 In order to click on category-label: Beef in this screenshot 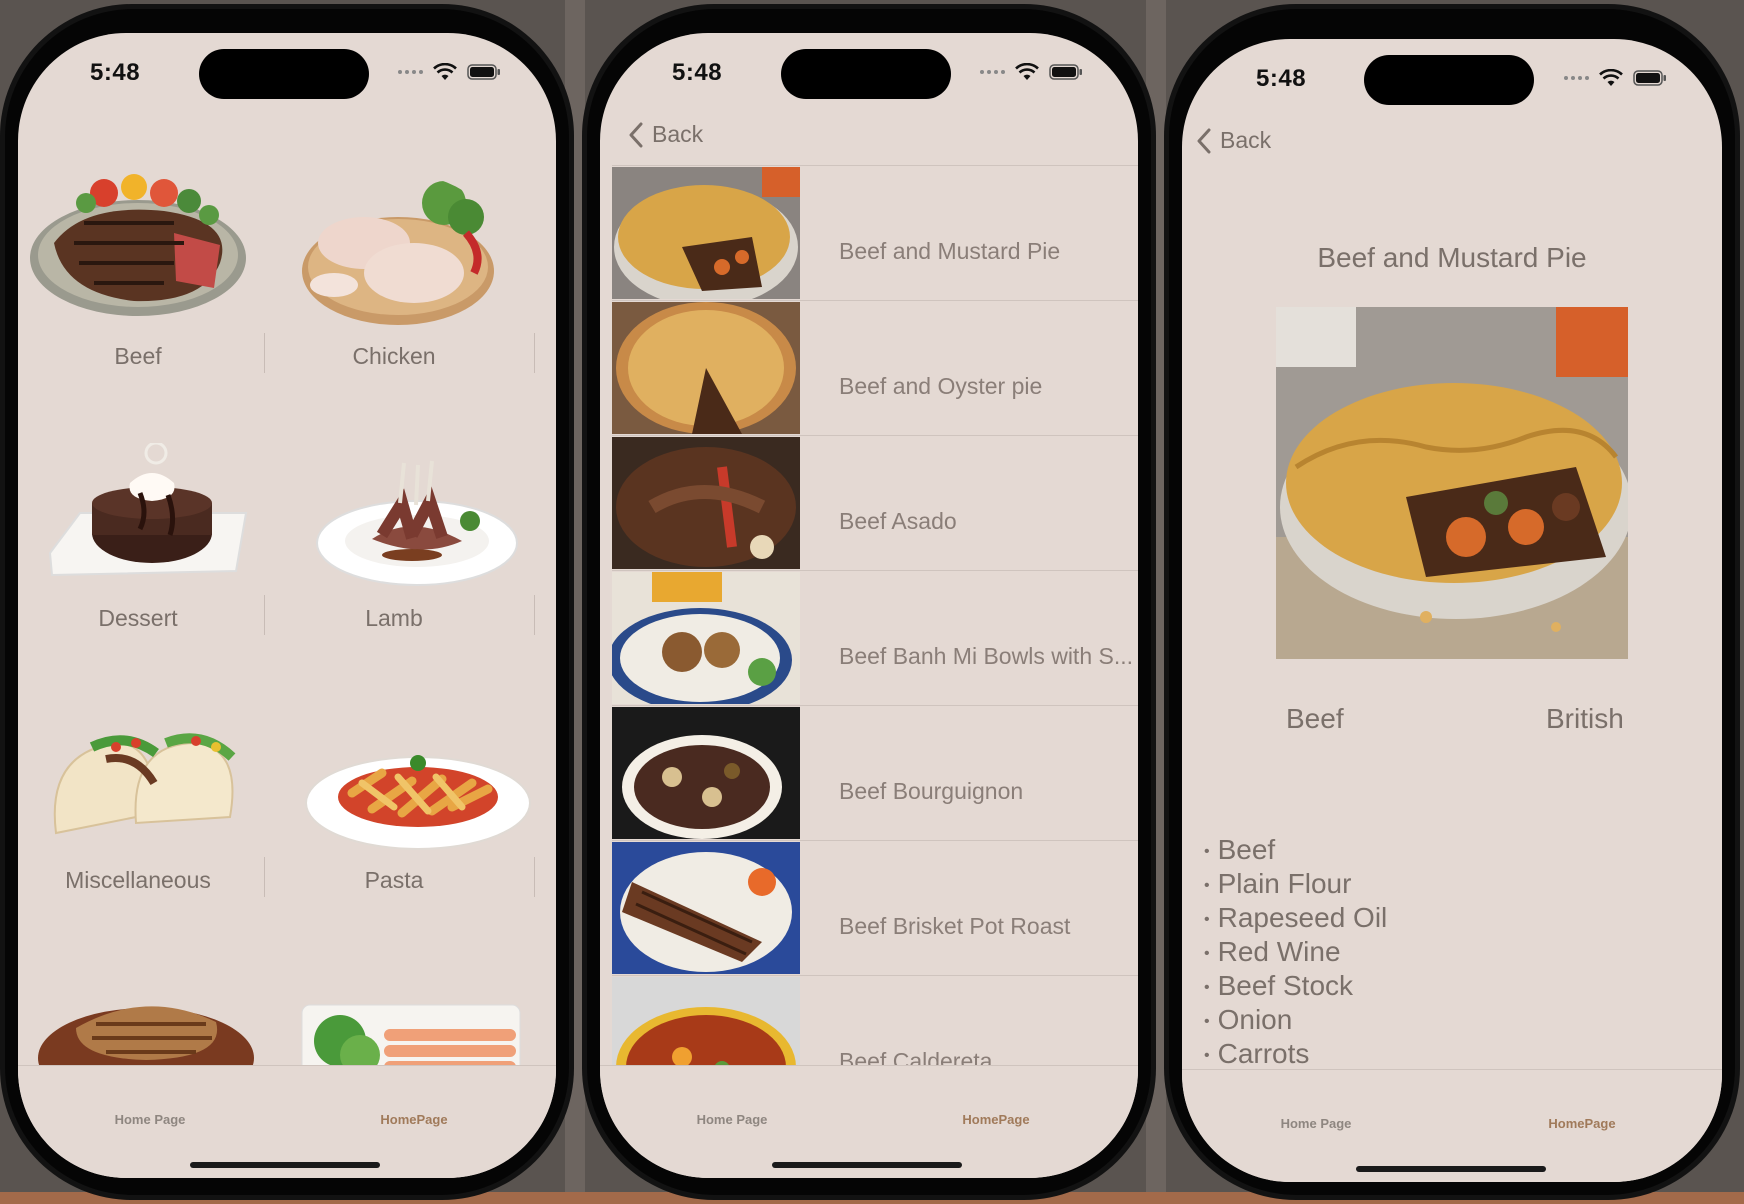, I will do `click(138, 356)`.